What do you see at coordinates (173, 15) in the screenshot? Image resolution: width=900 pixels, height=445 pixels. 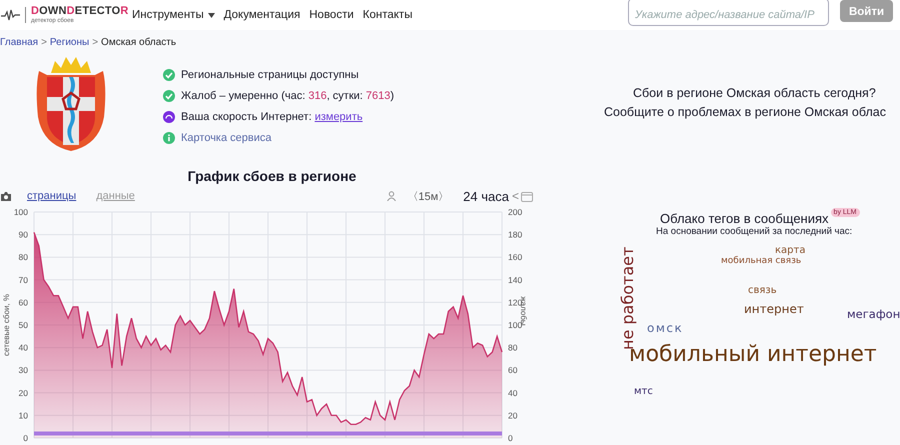 I see `nav-link: Инструменты` at bounding box center [173, 15].